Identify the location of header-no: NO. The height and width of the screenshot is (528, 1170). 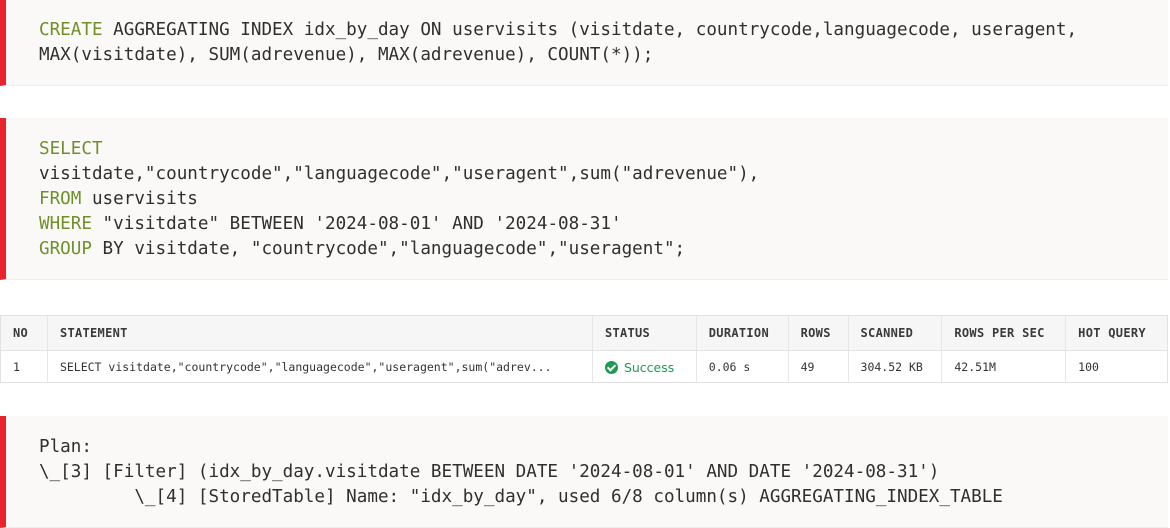
(24, 333).